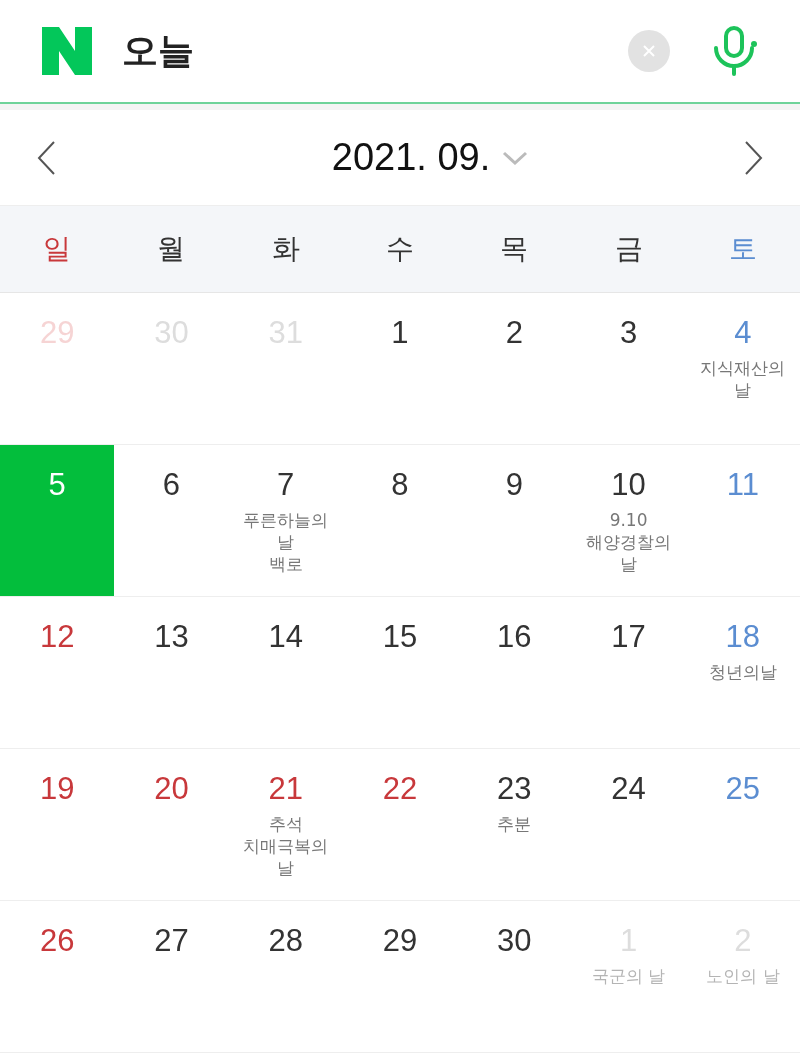 This screenshot has height=1055, width=800. I want to click on weekday-label: 일, so click(57, 249).